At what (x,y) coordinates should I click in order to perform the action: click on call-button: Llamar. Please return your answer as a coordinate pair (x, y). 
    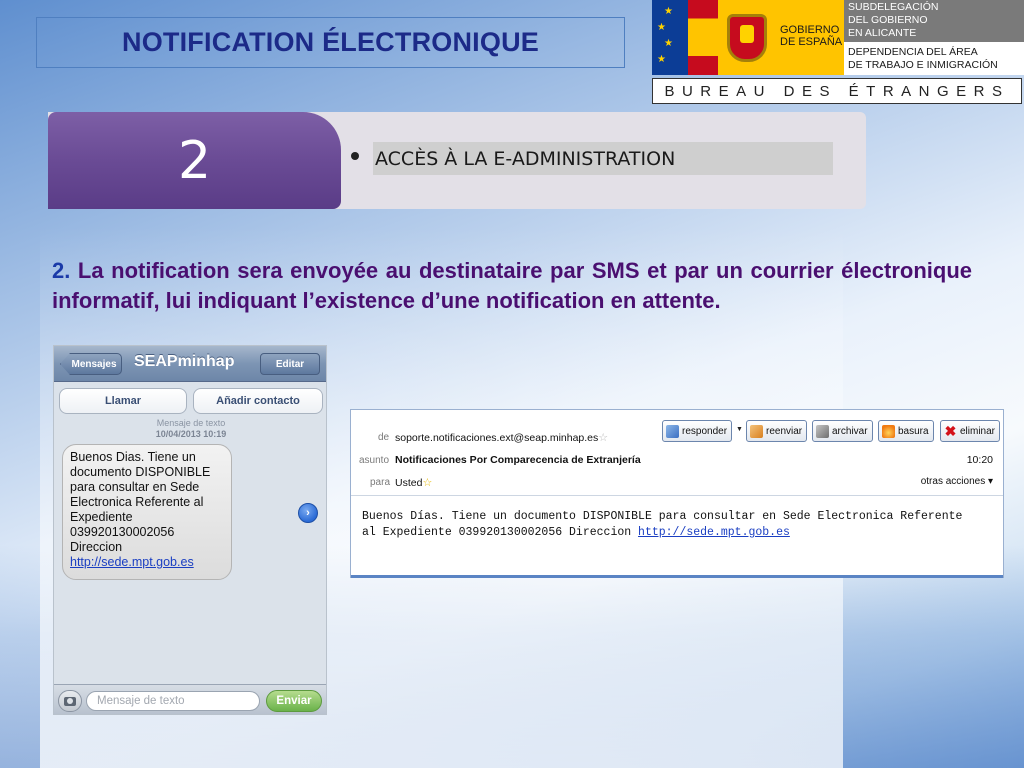
    Looking at the image, I should click on (123, 401).